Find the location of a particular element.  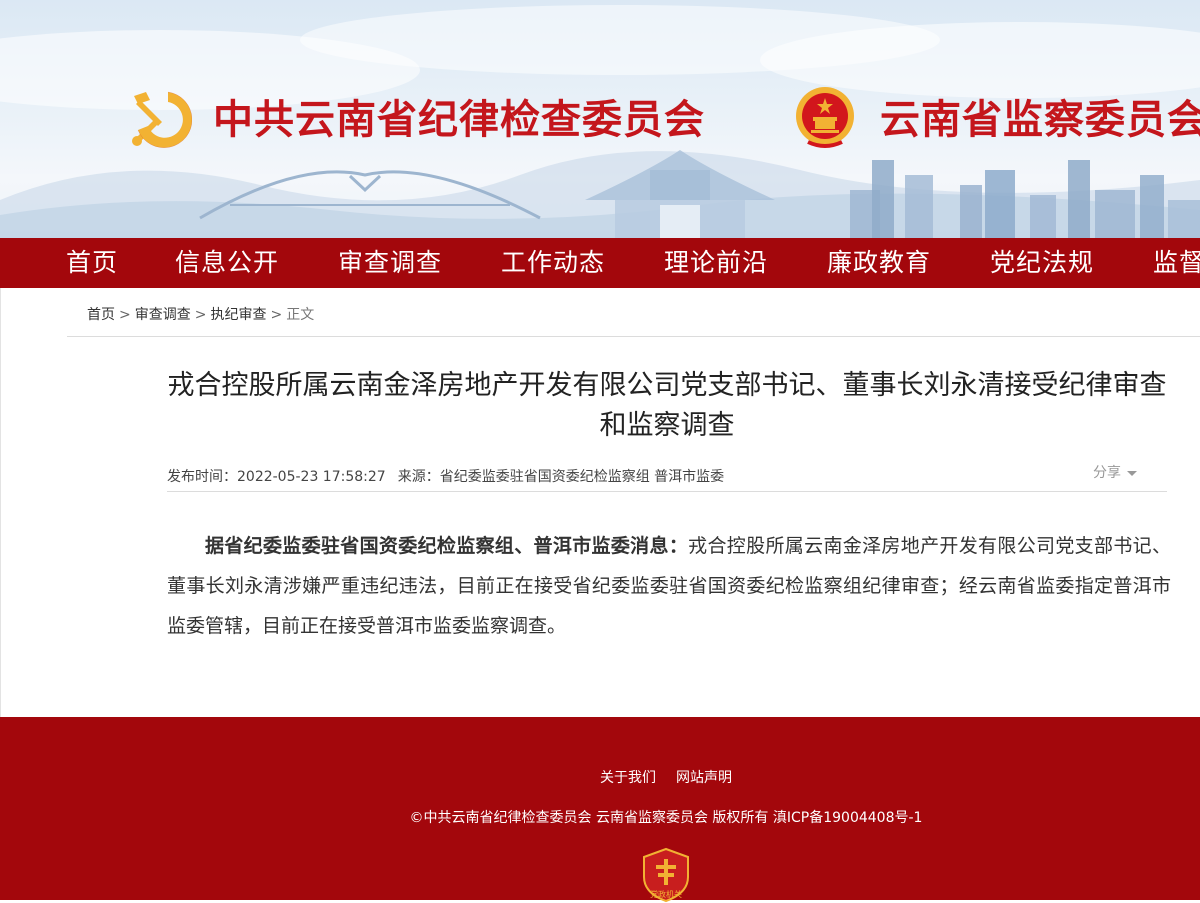

nav-item-home: 首页 is located at coordinates (92, 263).